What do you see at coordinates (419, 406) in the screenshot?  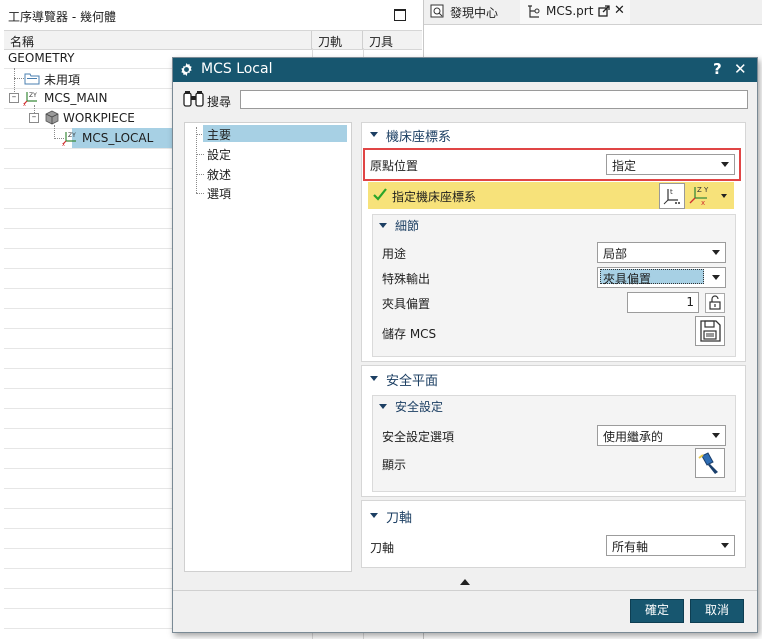 I see `clearance-settings-title: 安全設定` at bounding box center [419, 406].